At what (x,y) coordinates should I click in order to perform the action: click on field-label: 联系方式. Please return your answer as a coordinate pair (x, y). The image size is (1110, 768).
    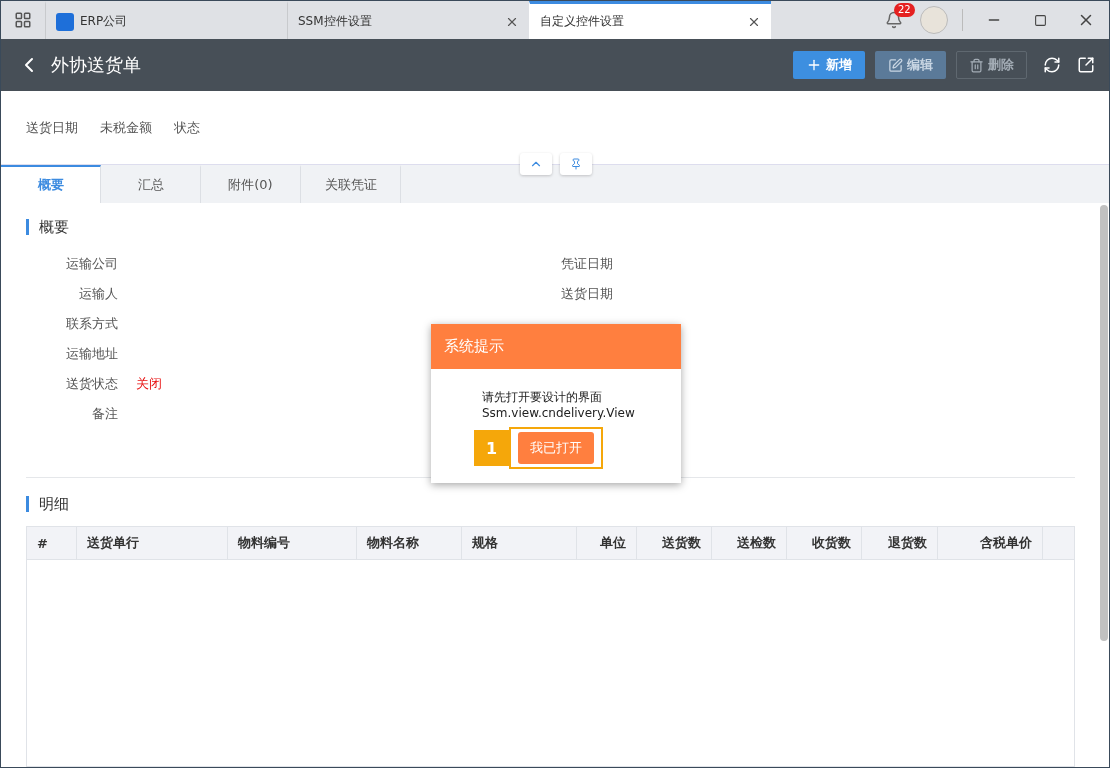
    Looking at the image, I should click on (91, 324).